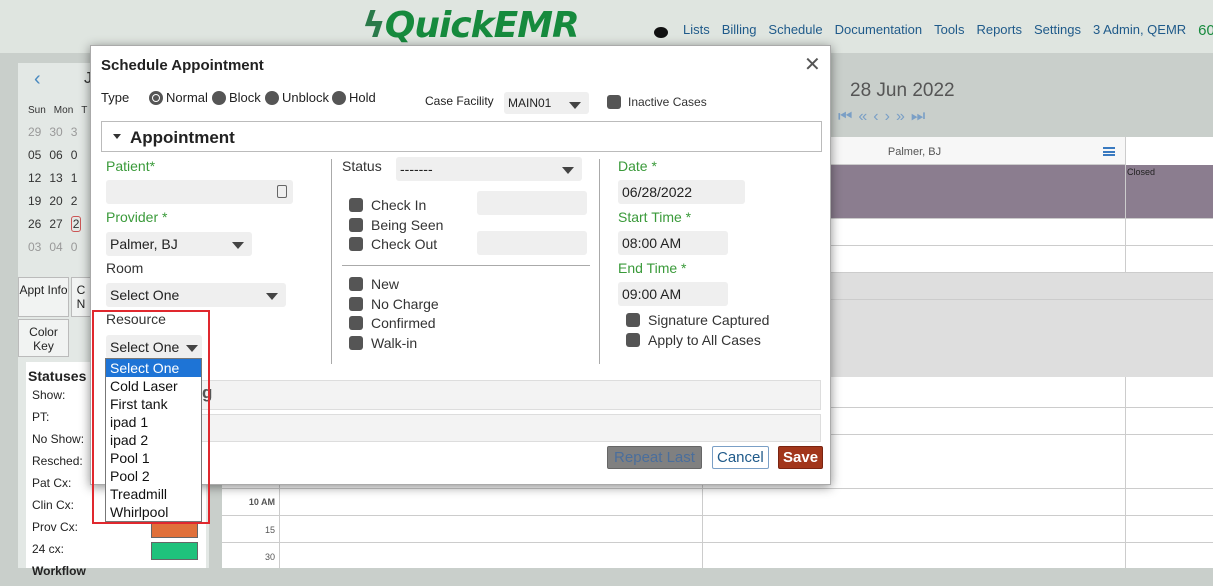 This screenshot has width=1213, height=586. What do you see at coordinates (532, 243) in the screenshot?
I see `check-out-time-field` at bounding box center [532, 243].